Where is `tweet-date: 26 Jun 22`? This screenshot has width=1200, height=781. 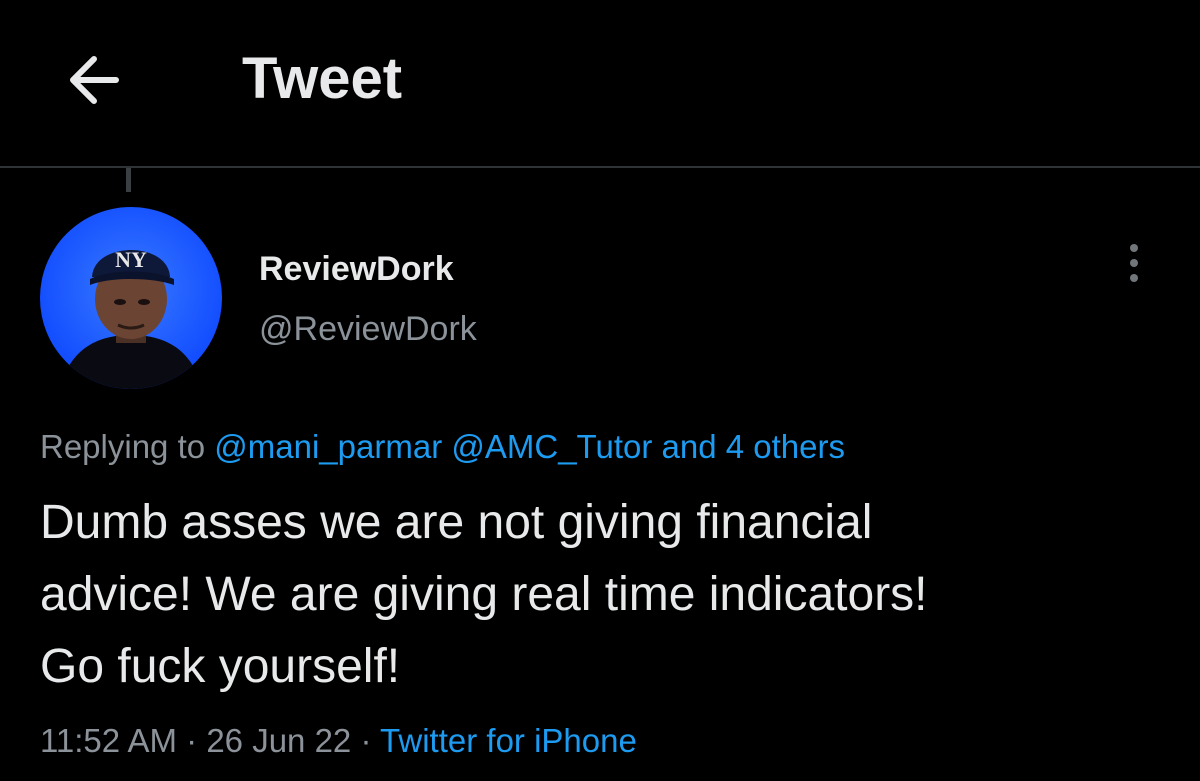 tweet-date: 26 Jun 22 is located at coordinates (278, 740).